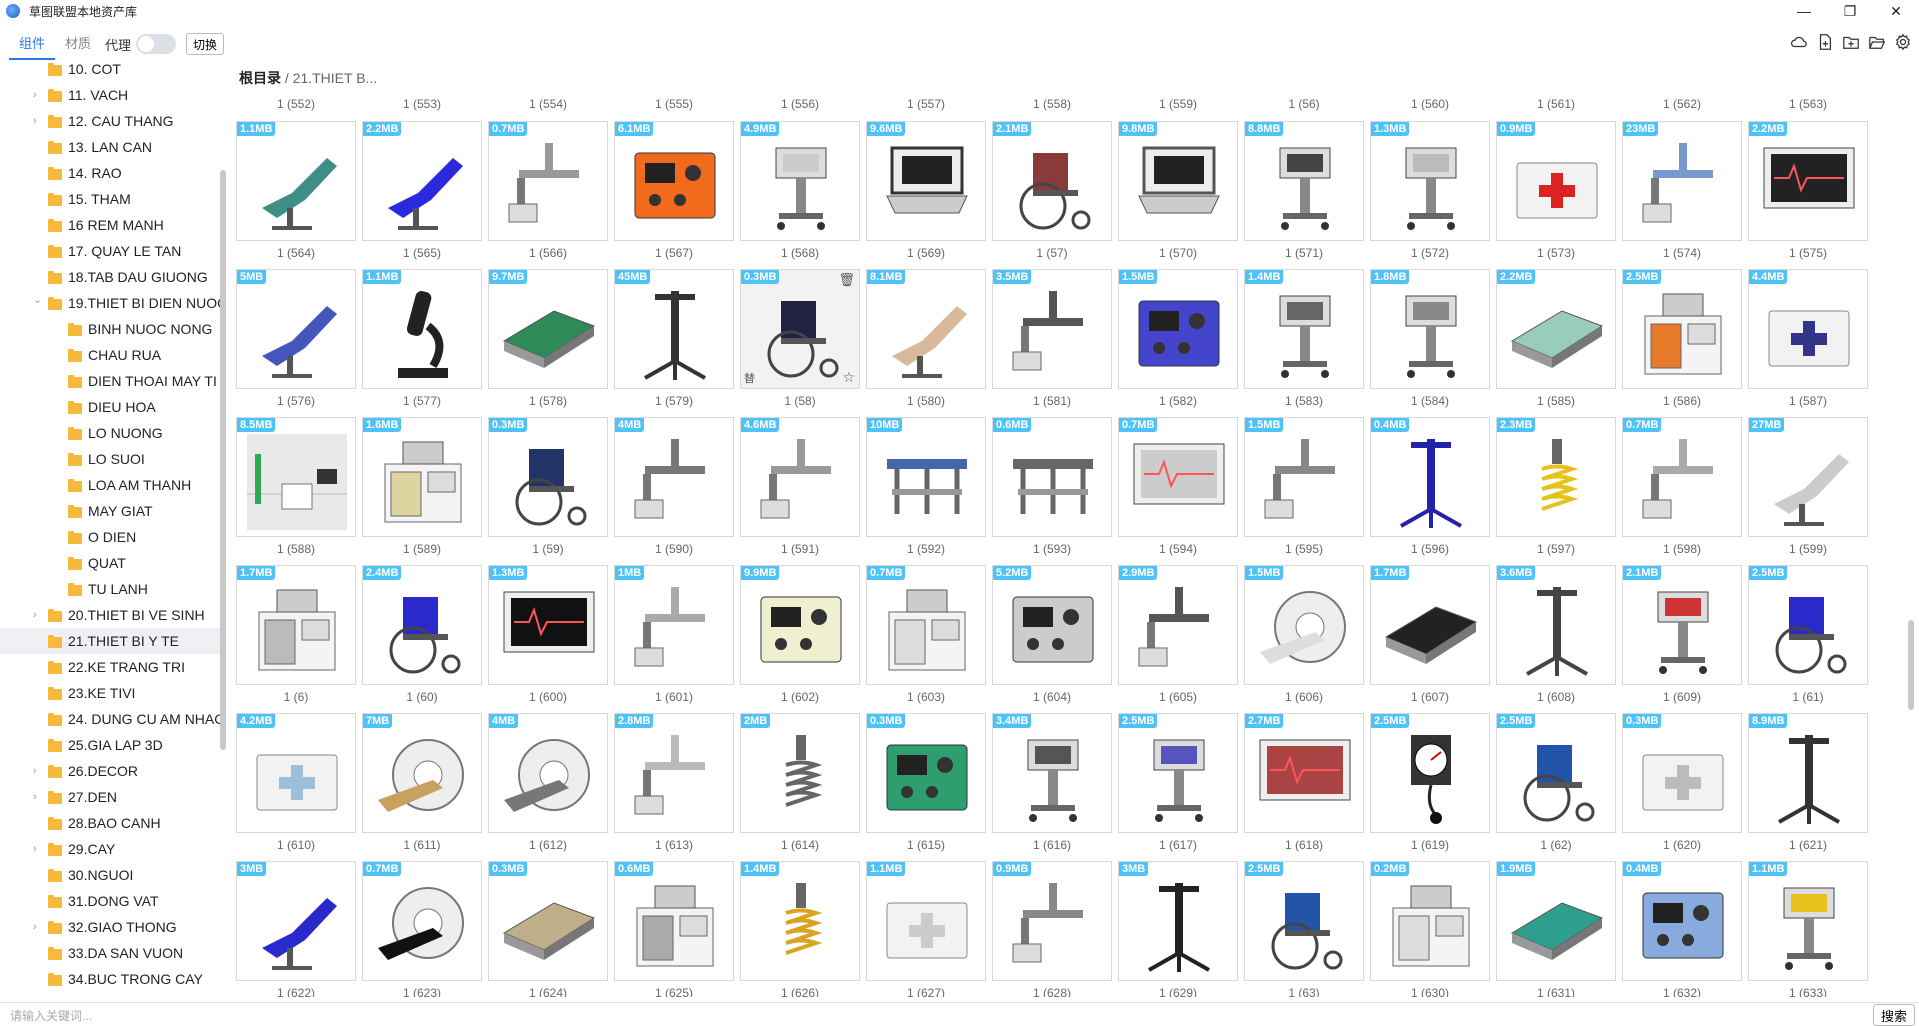 Image resolution: width=1919 pixels, height=1026 pixels. I want to click on close-button: ✕, so click(1896, 11).